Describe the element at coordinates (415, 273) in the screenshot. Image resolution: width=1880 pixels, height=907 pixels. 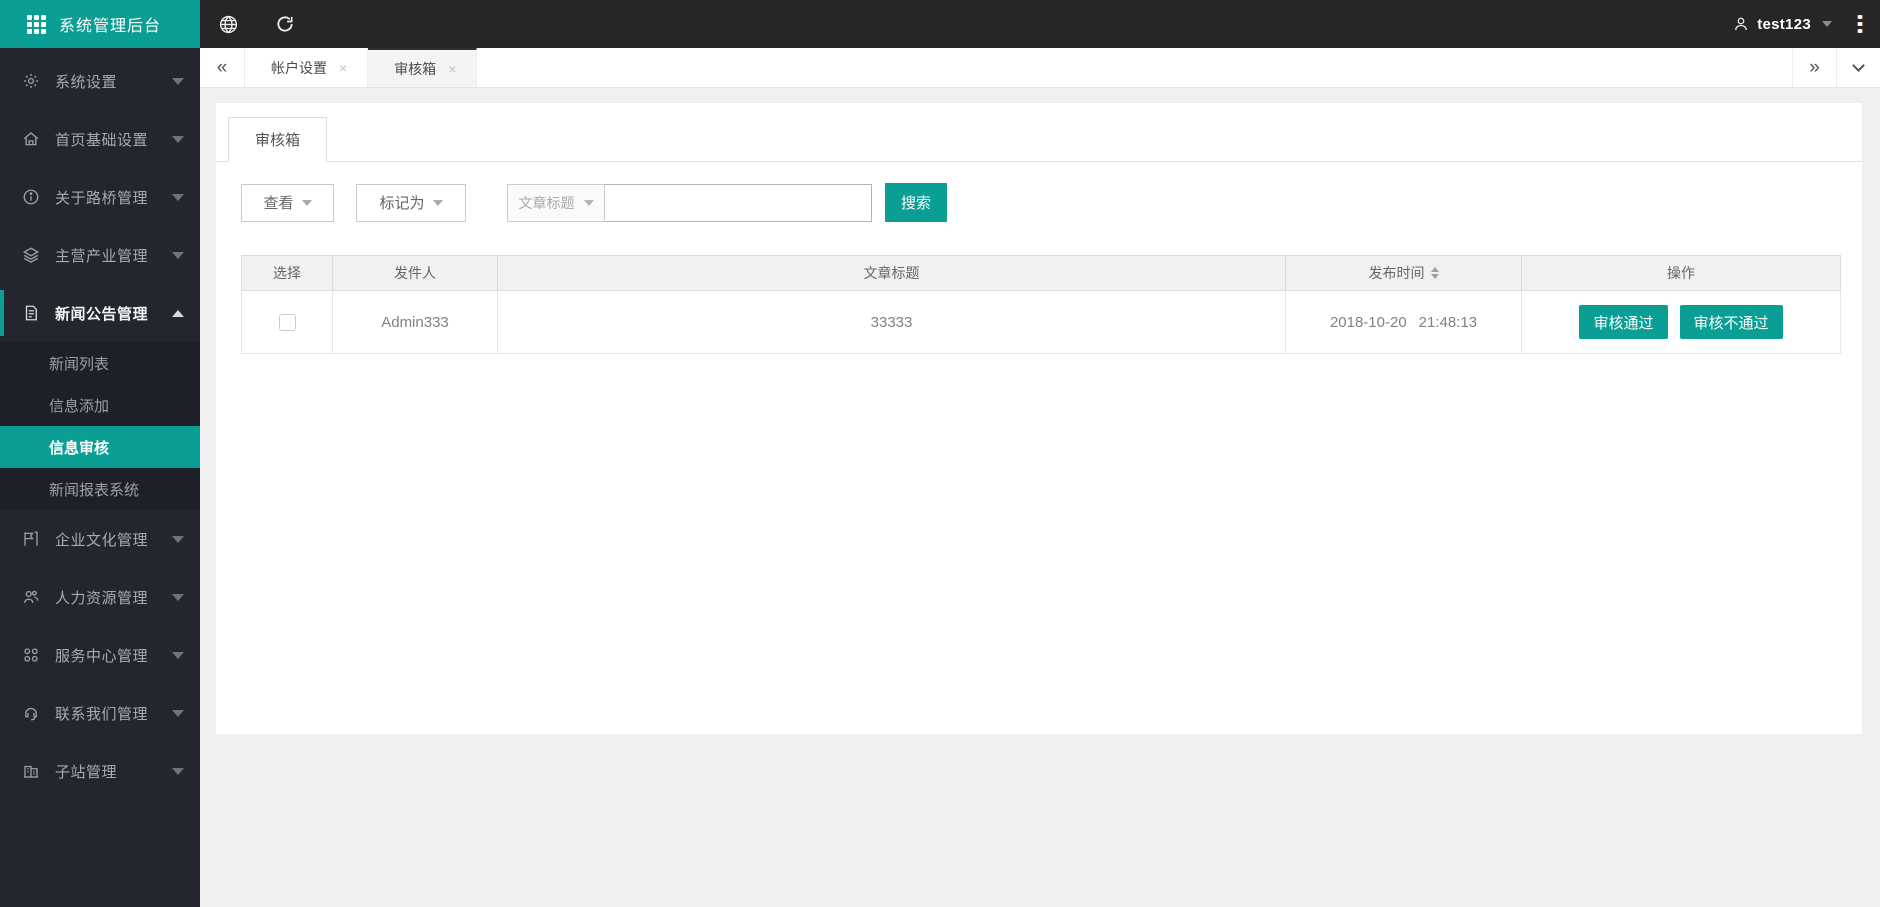
I see `header-sender: 发件人` at that location.